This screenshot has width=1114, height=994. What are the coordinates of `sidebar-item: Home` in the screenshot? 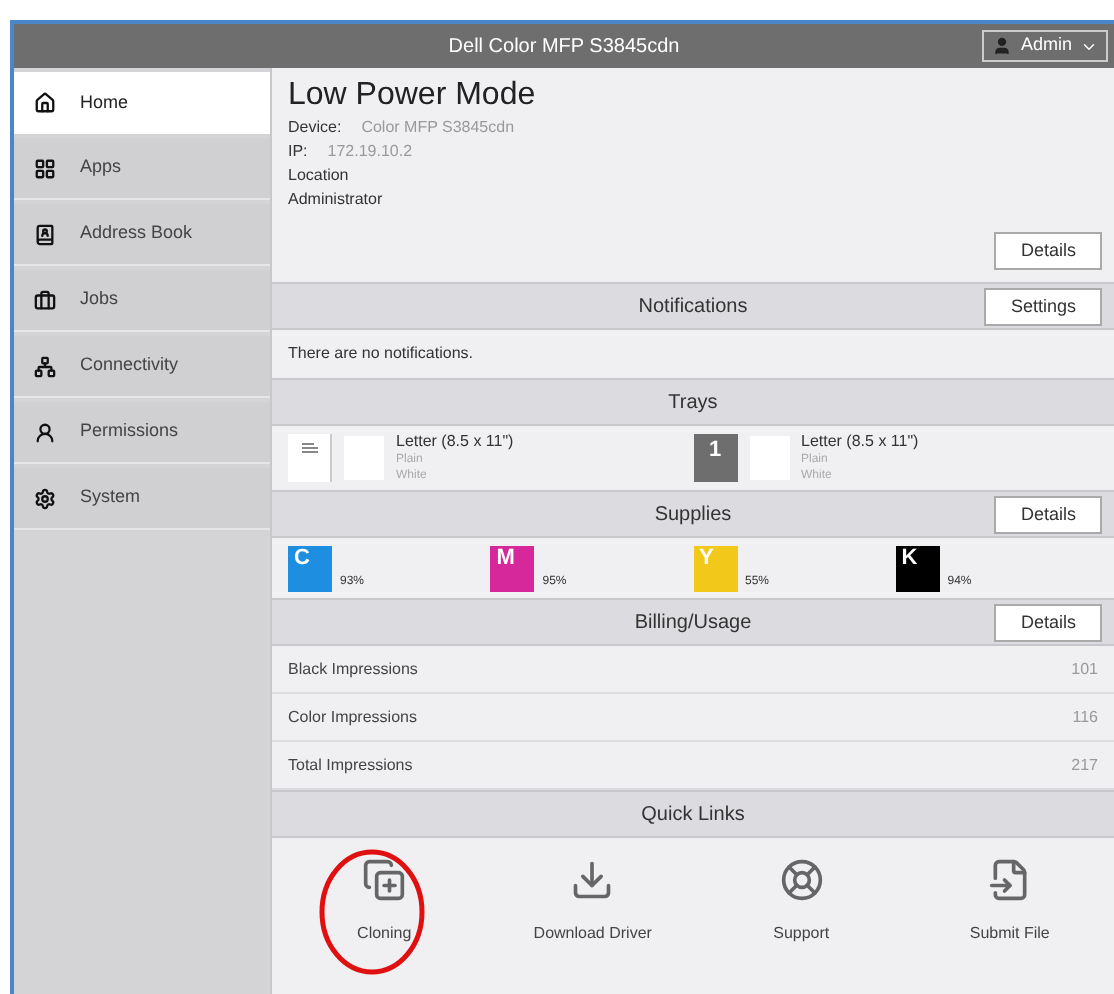 It's located at (142, 103).